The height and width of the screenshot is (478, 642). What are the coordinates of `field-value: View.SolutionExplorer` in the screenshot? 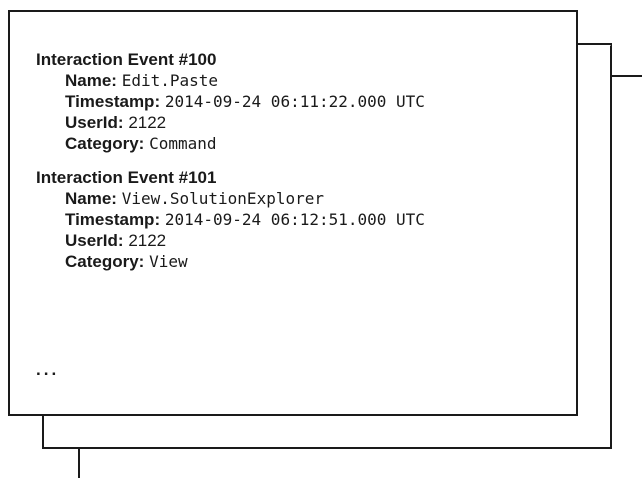 It's located at (222, 198).